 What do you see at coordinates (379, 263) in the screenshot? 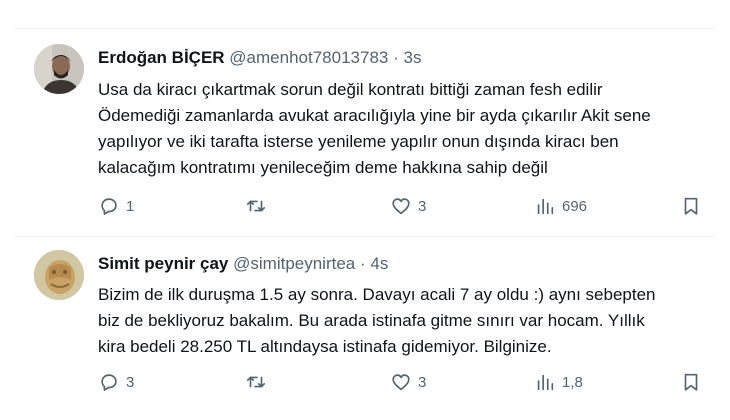
I see `tweet-timestamp: 4s` at bounding box center [379, 263].